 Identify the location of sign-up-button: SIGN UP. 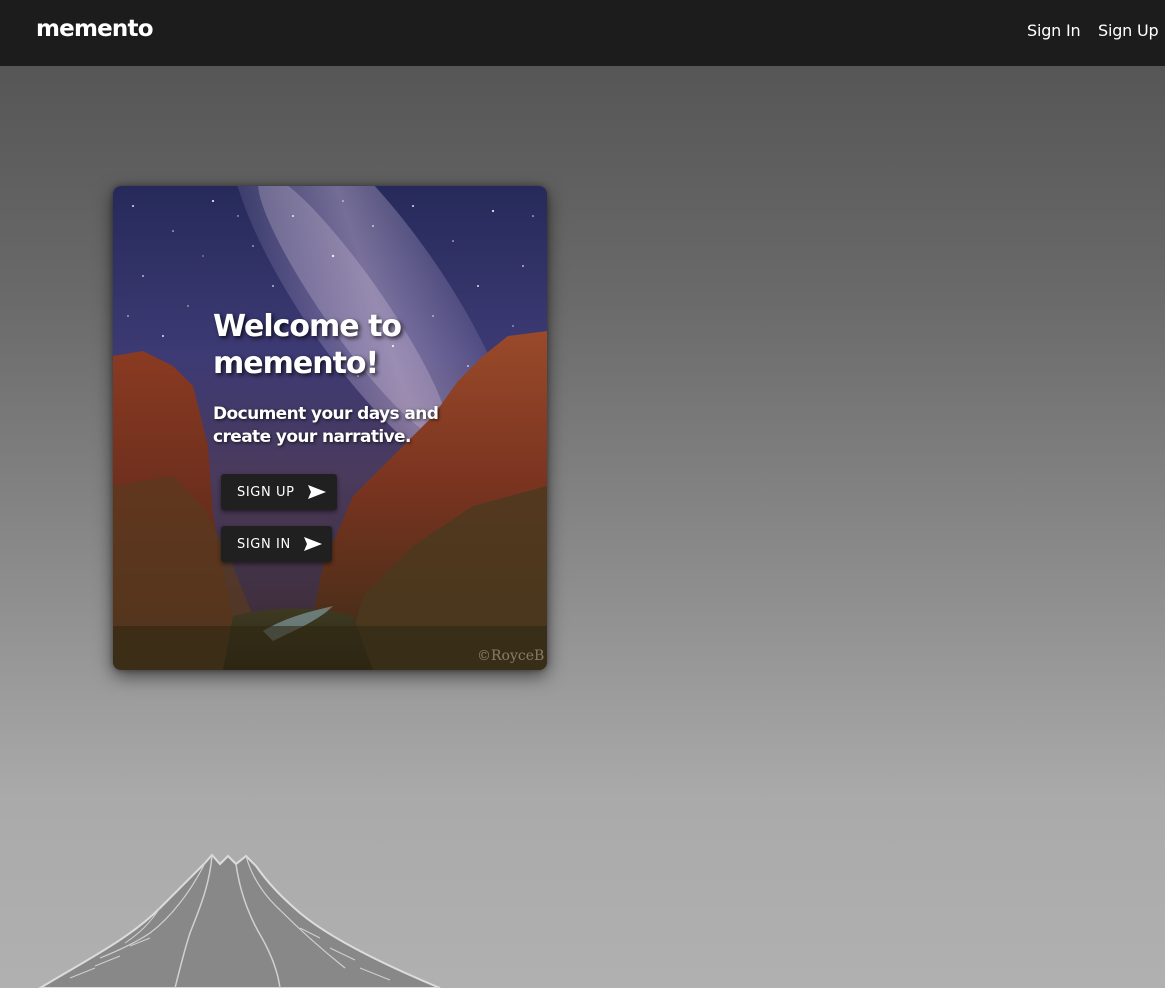
(279, 492).